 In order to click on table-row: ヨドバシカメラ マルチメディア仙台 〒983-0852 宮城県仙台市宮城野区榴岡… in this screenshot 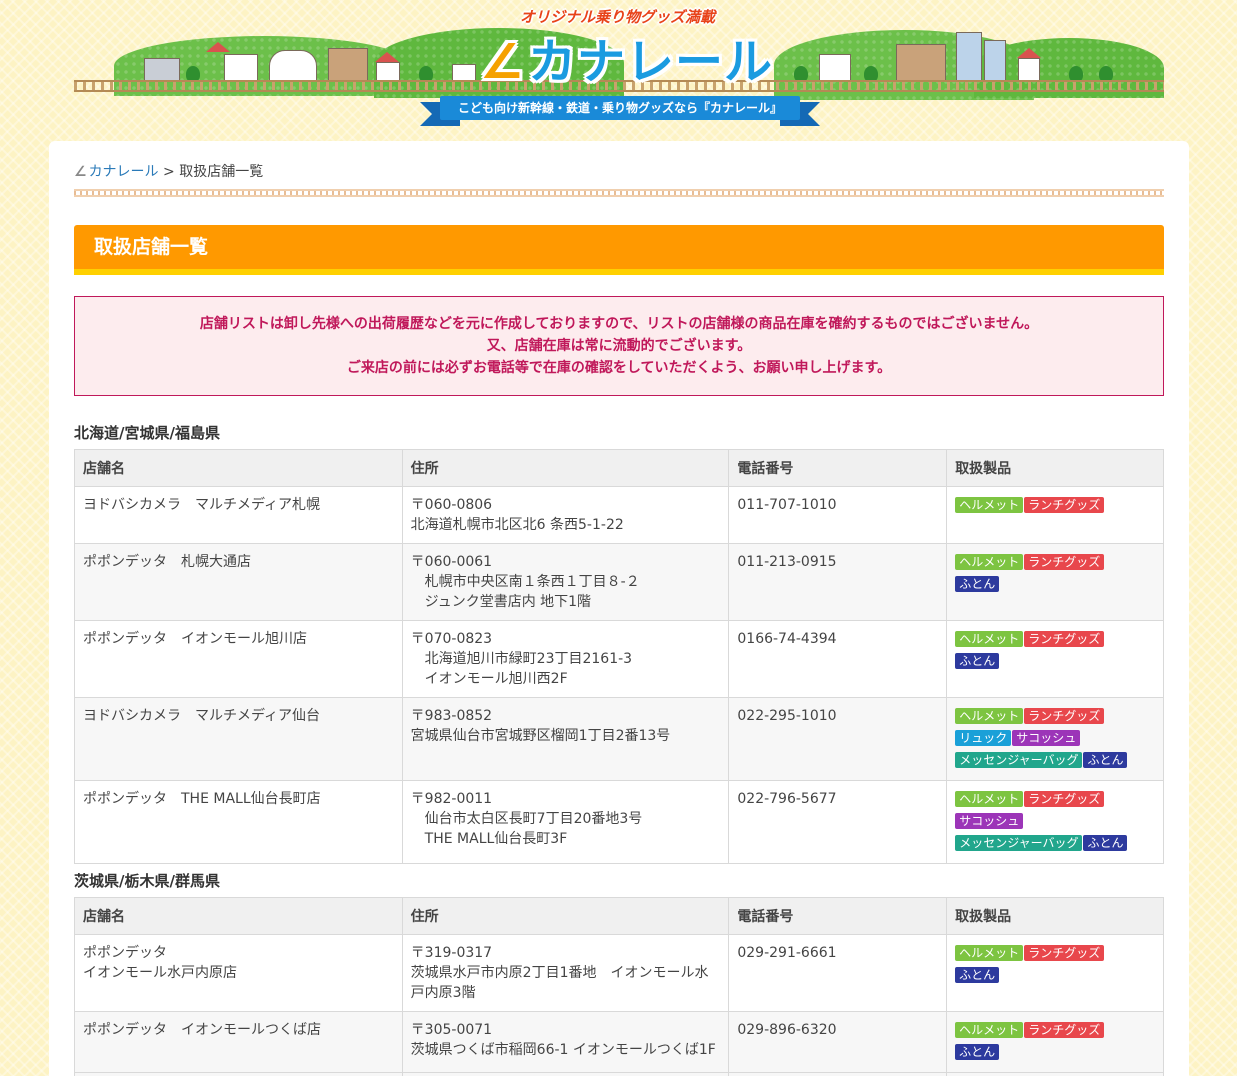, I will do `click(619, 739)`.